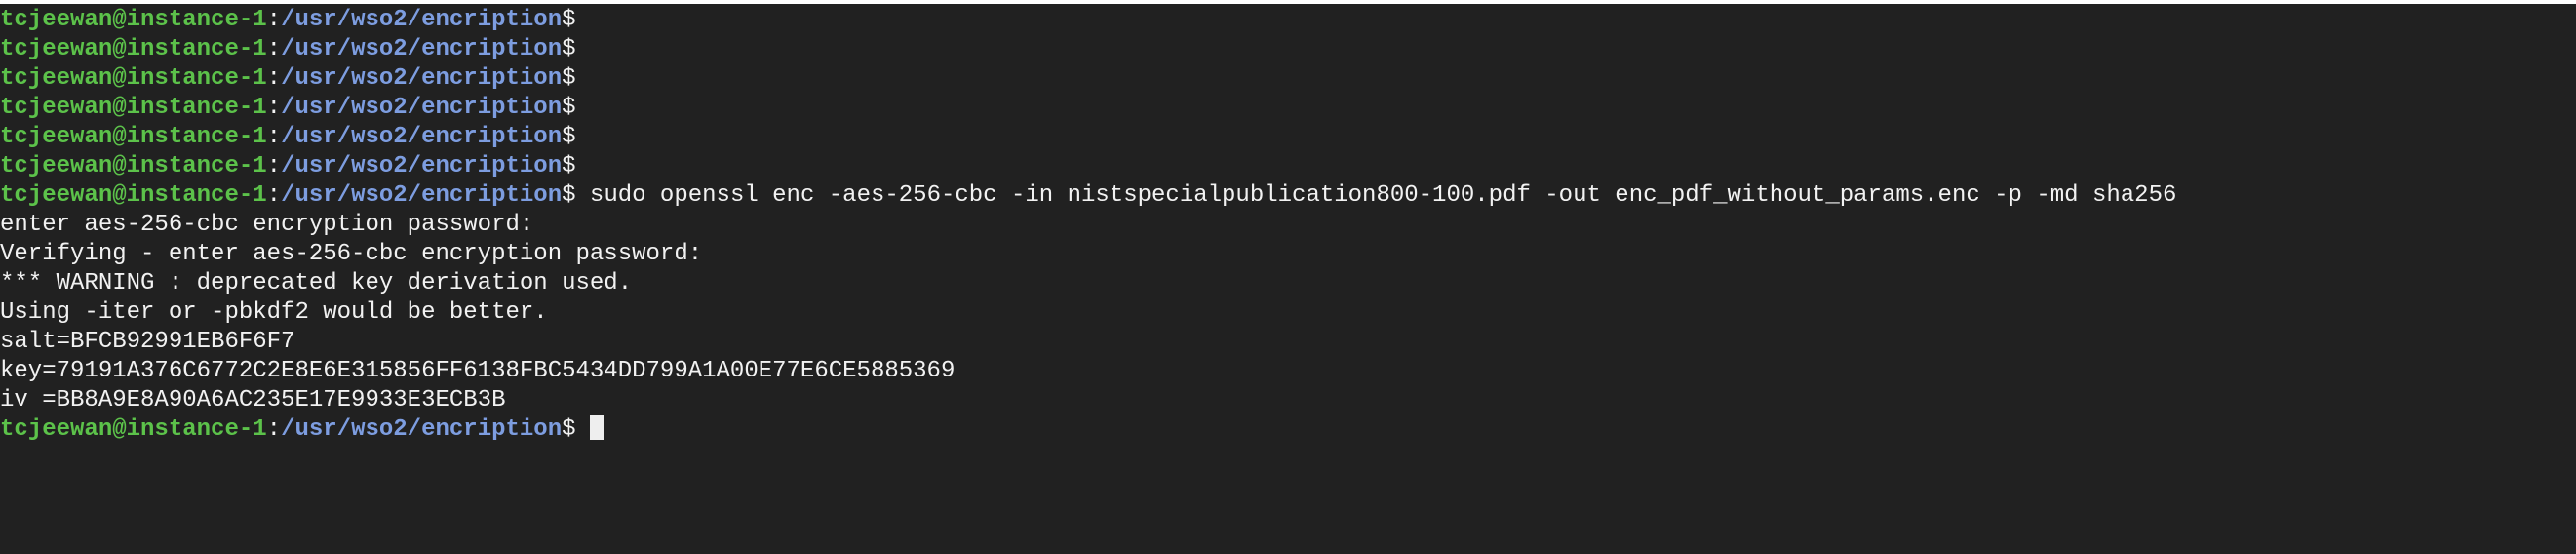 The width and height of the screenshot is (2576, 554). What do you see at coordinates (147, 342) in the screenshot?
I see `salt-line: salt=BFCB92991EB6F6F7` at bounding box center [147, 342].